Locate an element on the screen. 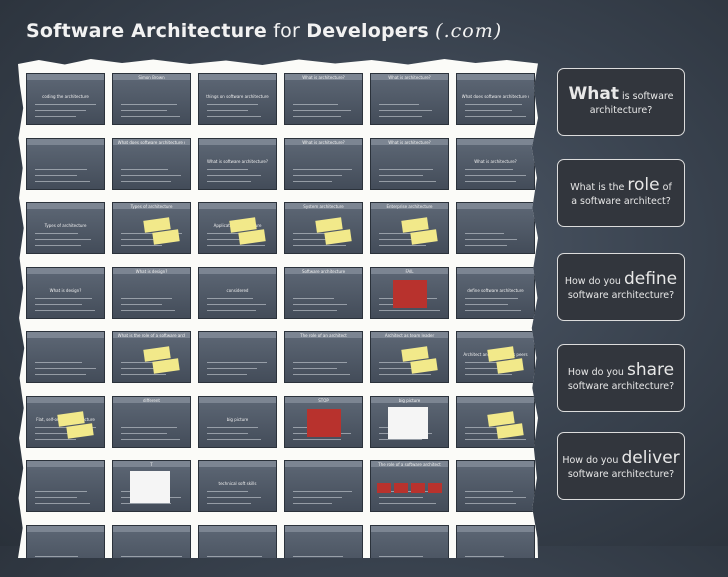  question-define: How do you define software architecture? is located at coordinates (621, 287).